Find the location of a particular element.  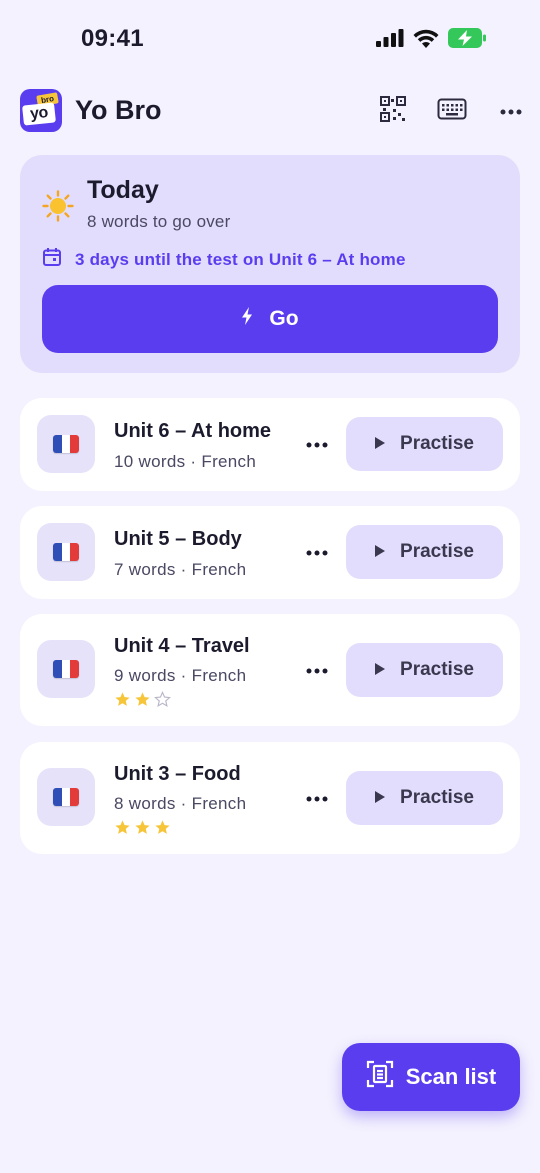

qr-code-icon is located at coordinates (393, 111).